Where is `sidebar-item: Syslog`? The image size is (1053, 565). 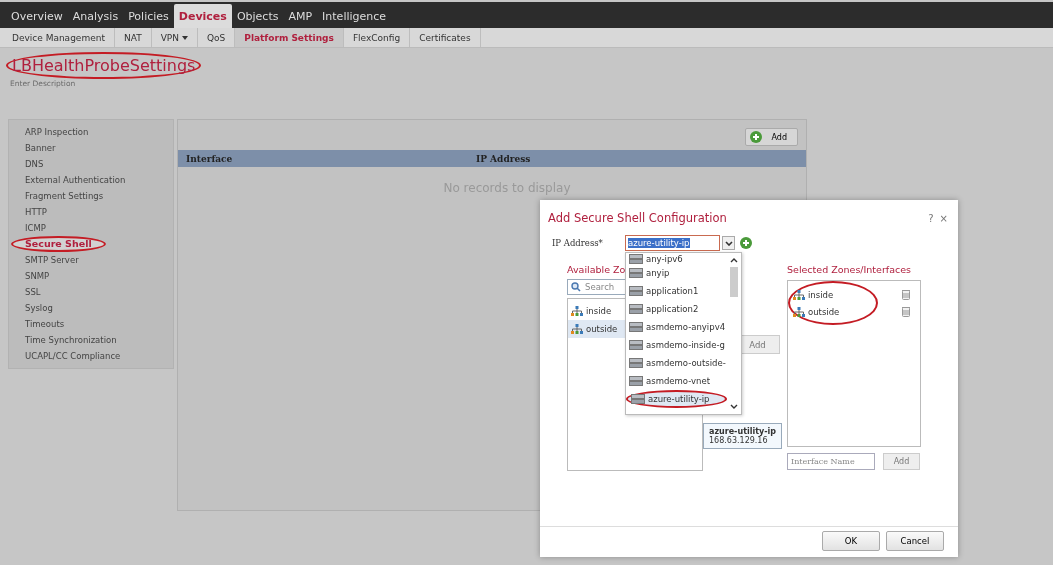 sidebar-item: Syslog is located at coordinates (91, 308).